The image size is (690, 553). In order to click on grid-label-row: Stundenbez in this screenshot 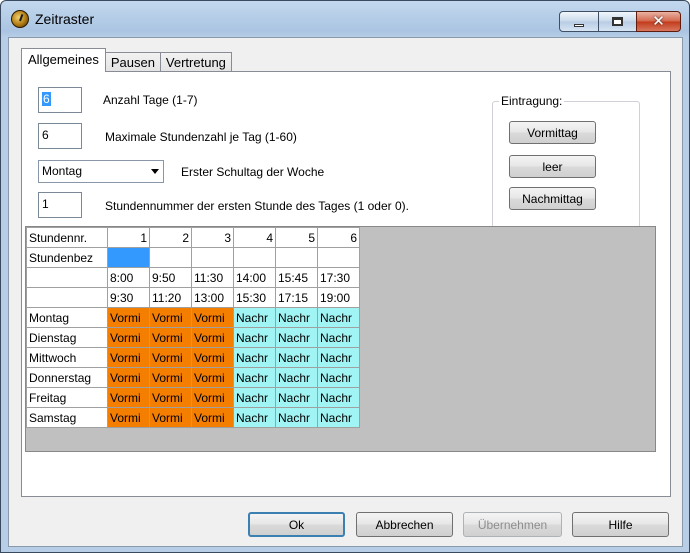, I will do `click(193, 257)`.